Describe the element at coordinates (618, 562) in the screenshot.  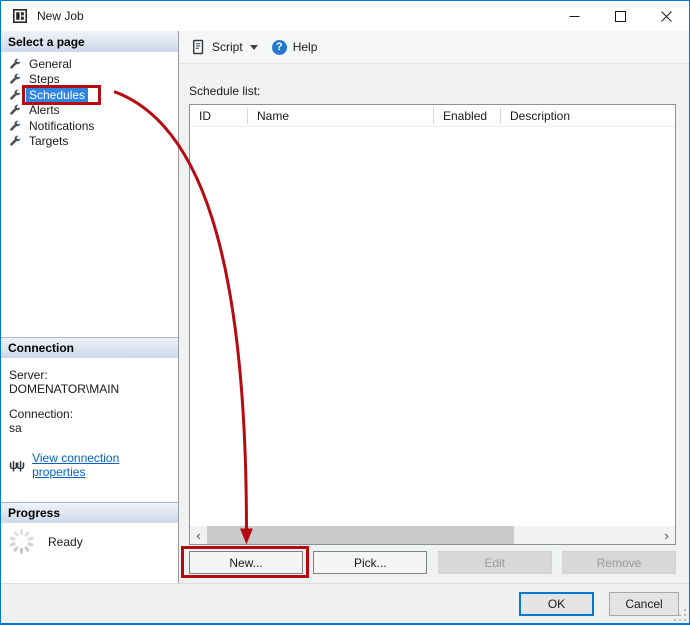
I see `remove-button: Remove` at that location.